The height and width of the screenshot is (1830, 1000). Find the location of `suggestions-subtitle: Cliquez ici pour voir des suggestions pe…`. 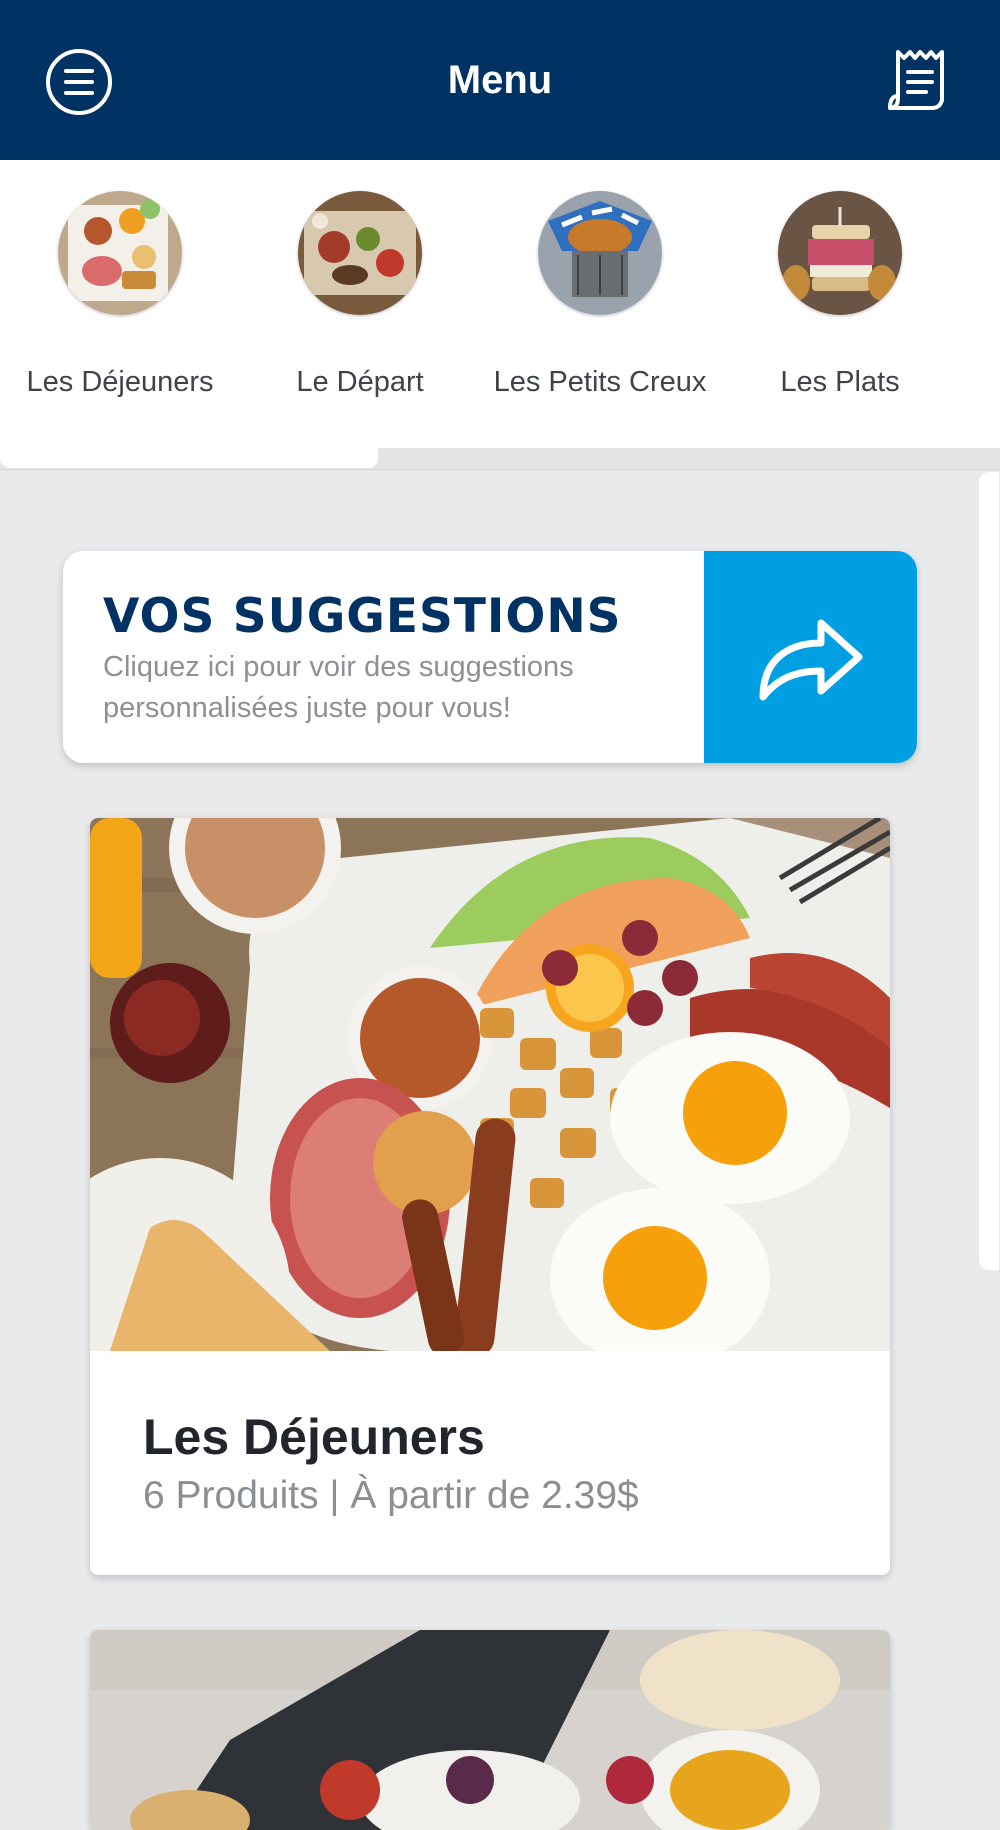

suggestions-subtitle: Cliquez ici pour voir des suggestions pe… is located at coordinates (338, 687).